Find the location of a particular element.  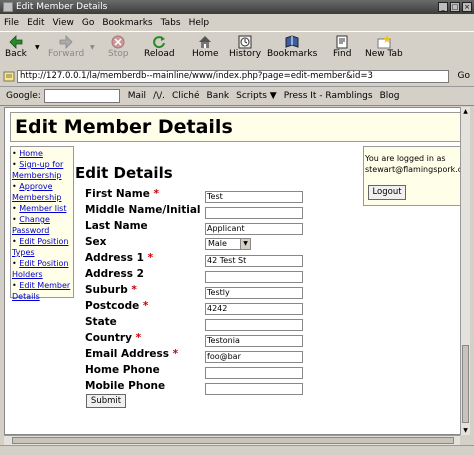

bookmarks-icon is located at coordinates (292, 41).